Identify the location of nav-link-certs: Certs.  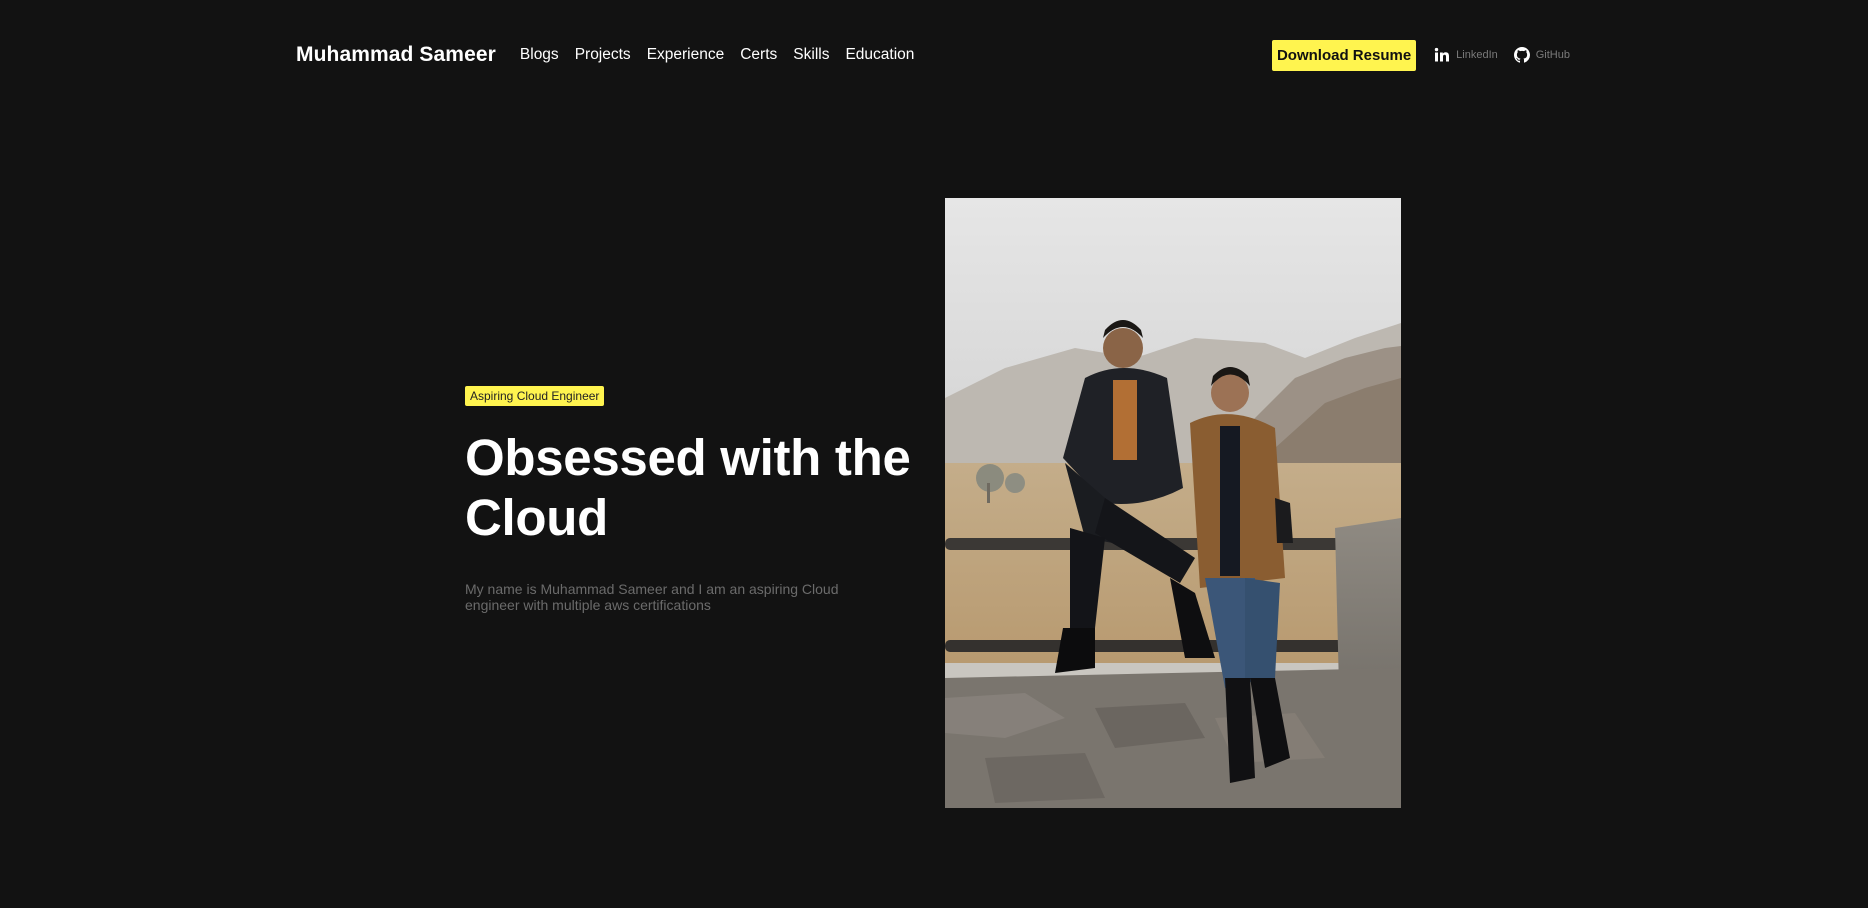
(758, 55).